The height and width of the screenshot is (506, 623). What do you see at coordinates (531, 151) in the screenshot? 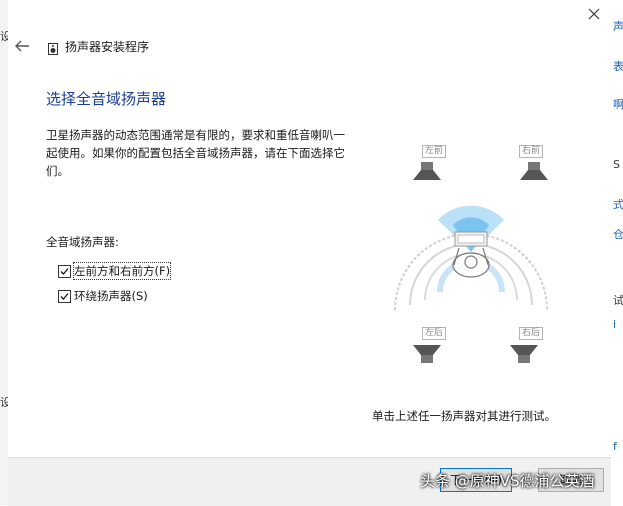
I see `front-right-speaker-label: 右前` at bounding box center [531, 151].